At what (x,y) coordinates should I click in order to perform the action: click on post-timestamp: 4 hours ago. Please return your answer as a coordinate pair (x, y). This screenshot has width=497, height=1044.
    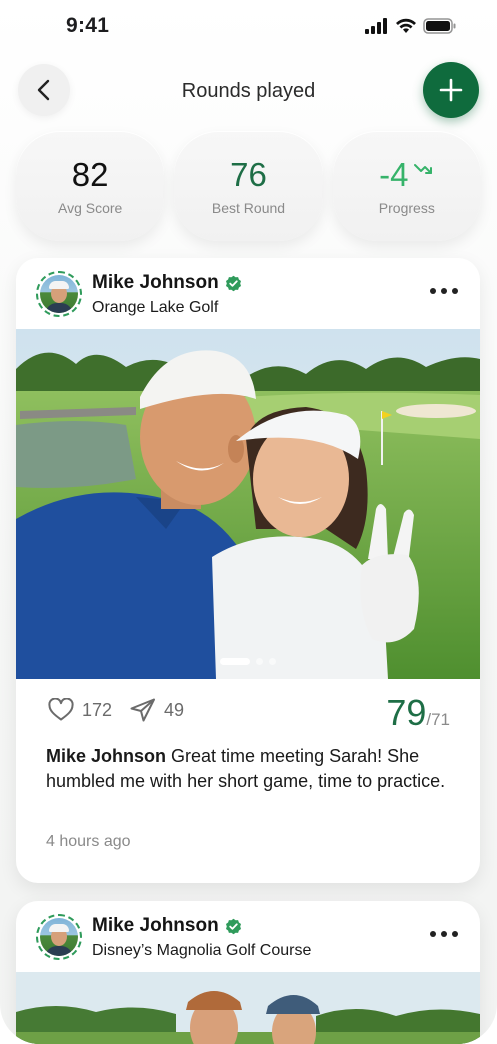
    Looking at the image, I should click on (88, 841).